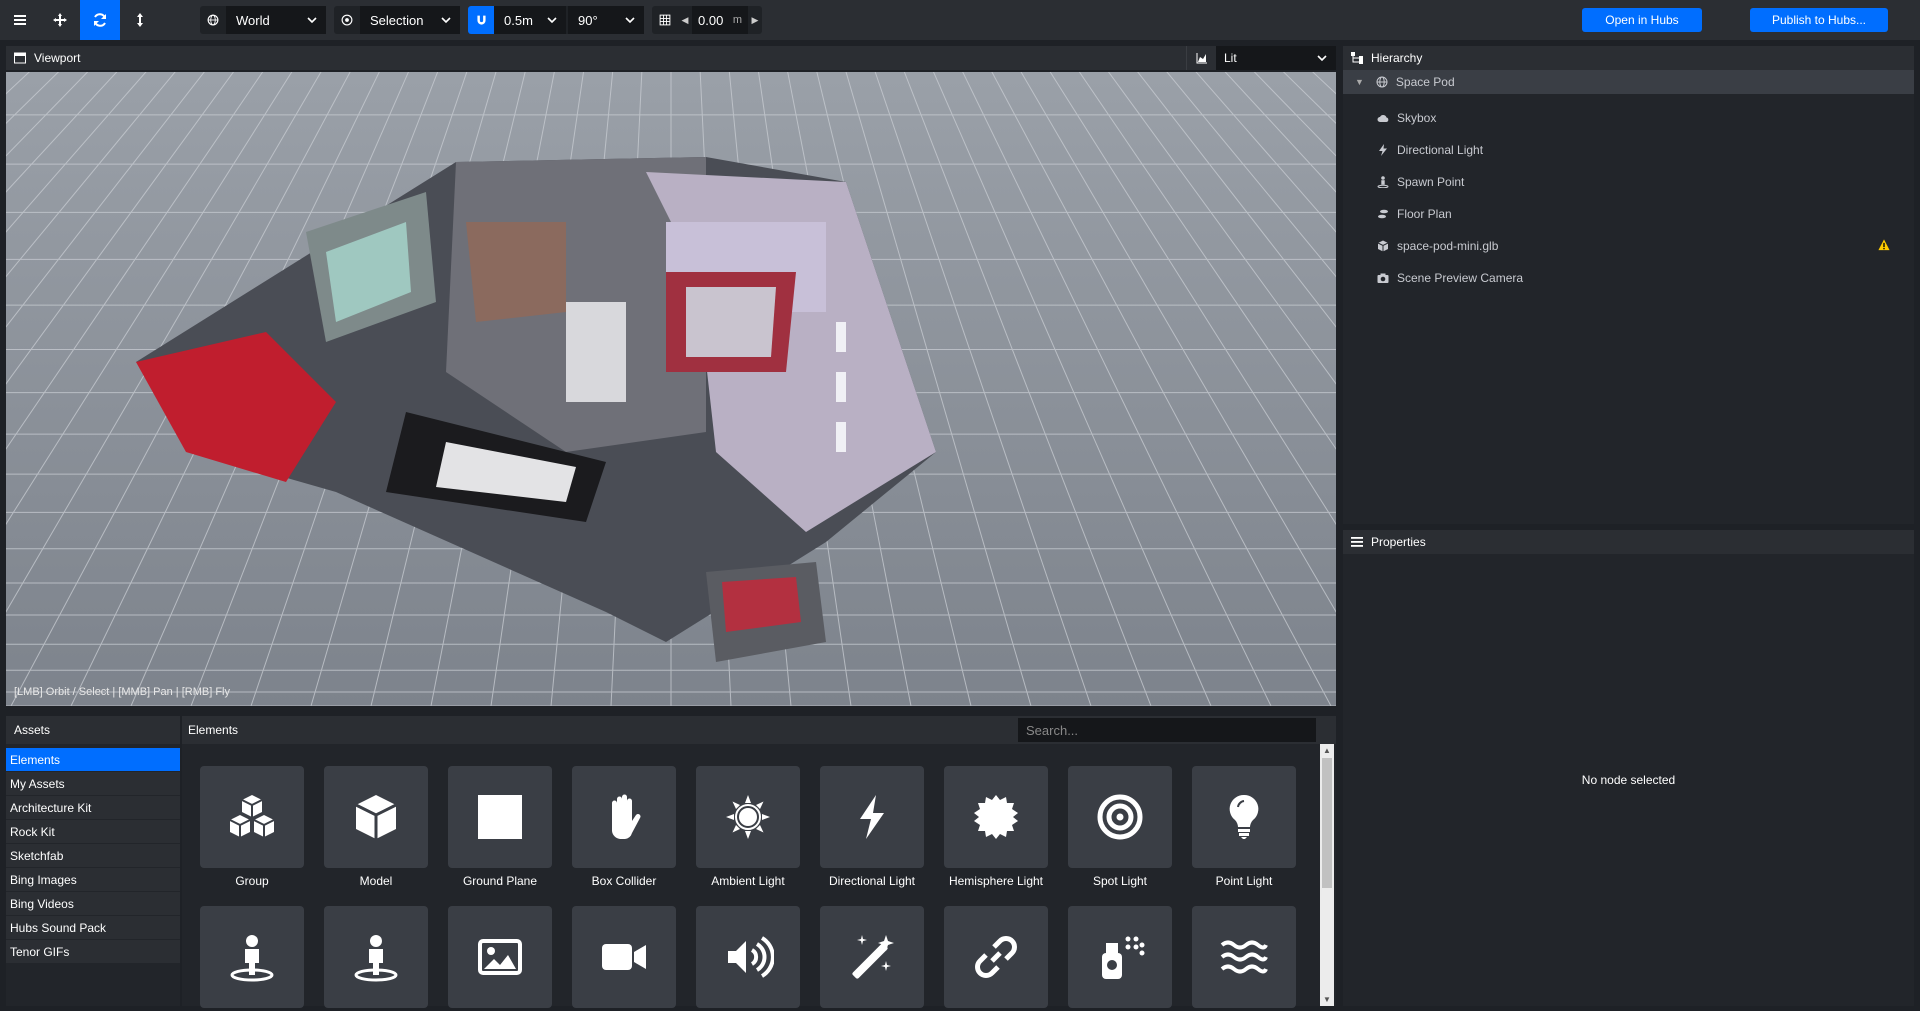 This screenshot has height=1011, width=1920. Describe the element at coordinates (1398, 542) in the screenshot. I see `properties-title: Properties` at that location.